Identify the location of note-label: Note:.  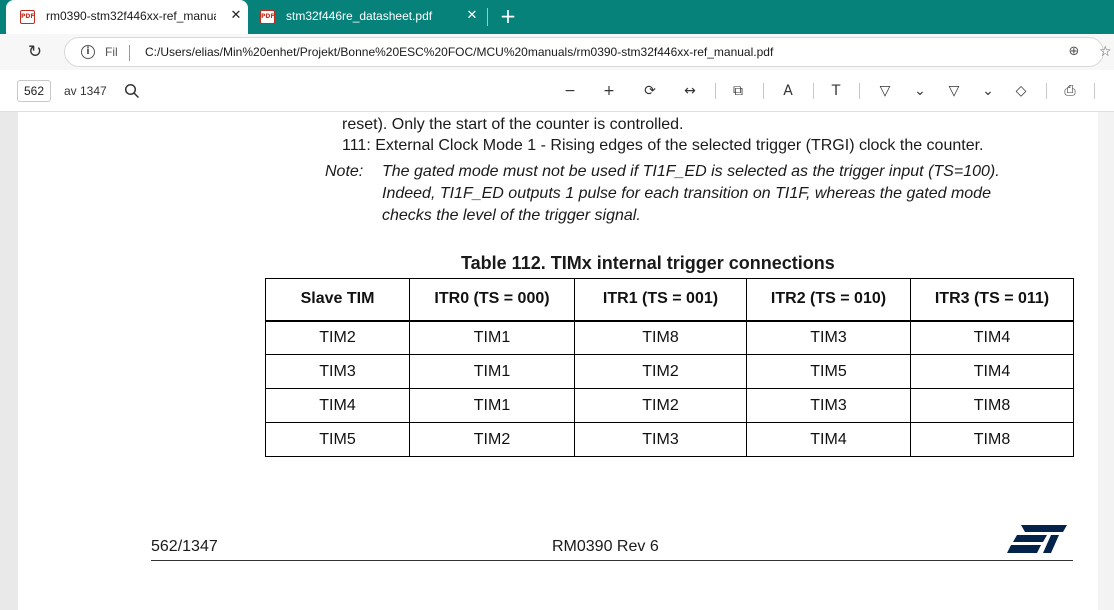
(344, 171).